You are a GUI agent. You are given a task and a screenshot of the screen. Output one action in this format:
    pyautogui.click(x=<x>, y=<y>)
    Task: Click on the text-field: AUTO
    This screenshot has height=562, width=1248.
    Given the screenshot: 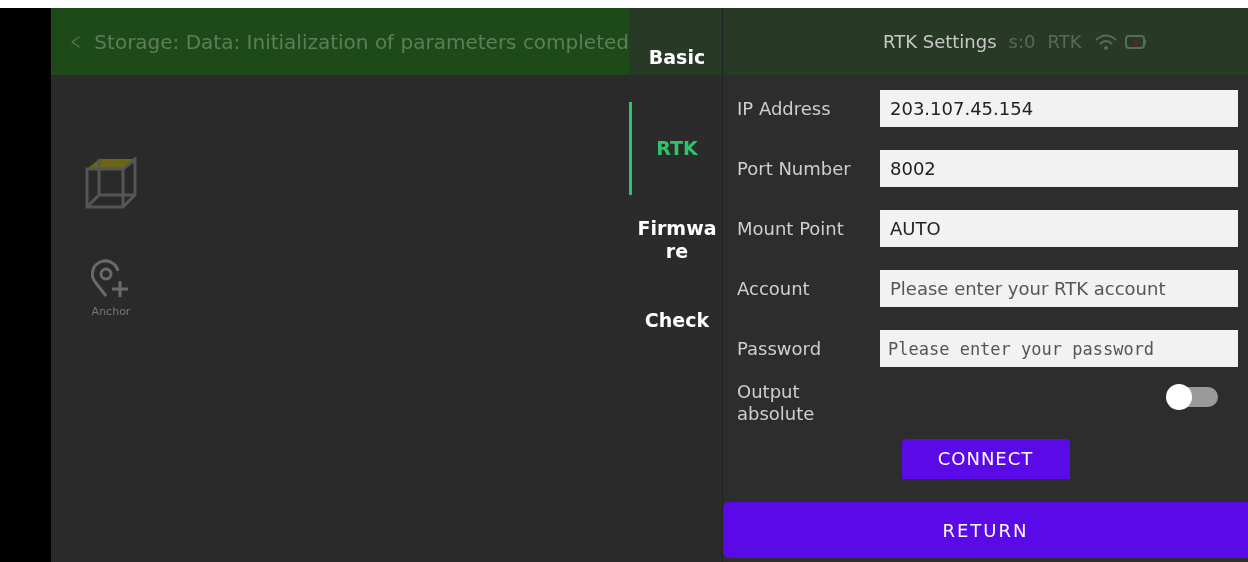 What is the action you would take?
    pyautogui.click(x=1059, y=228)
    